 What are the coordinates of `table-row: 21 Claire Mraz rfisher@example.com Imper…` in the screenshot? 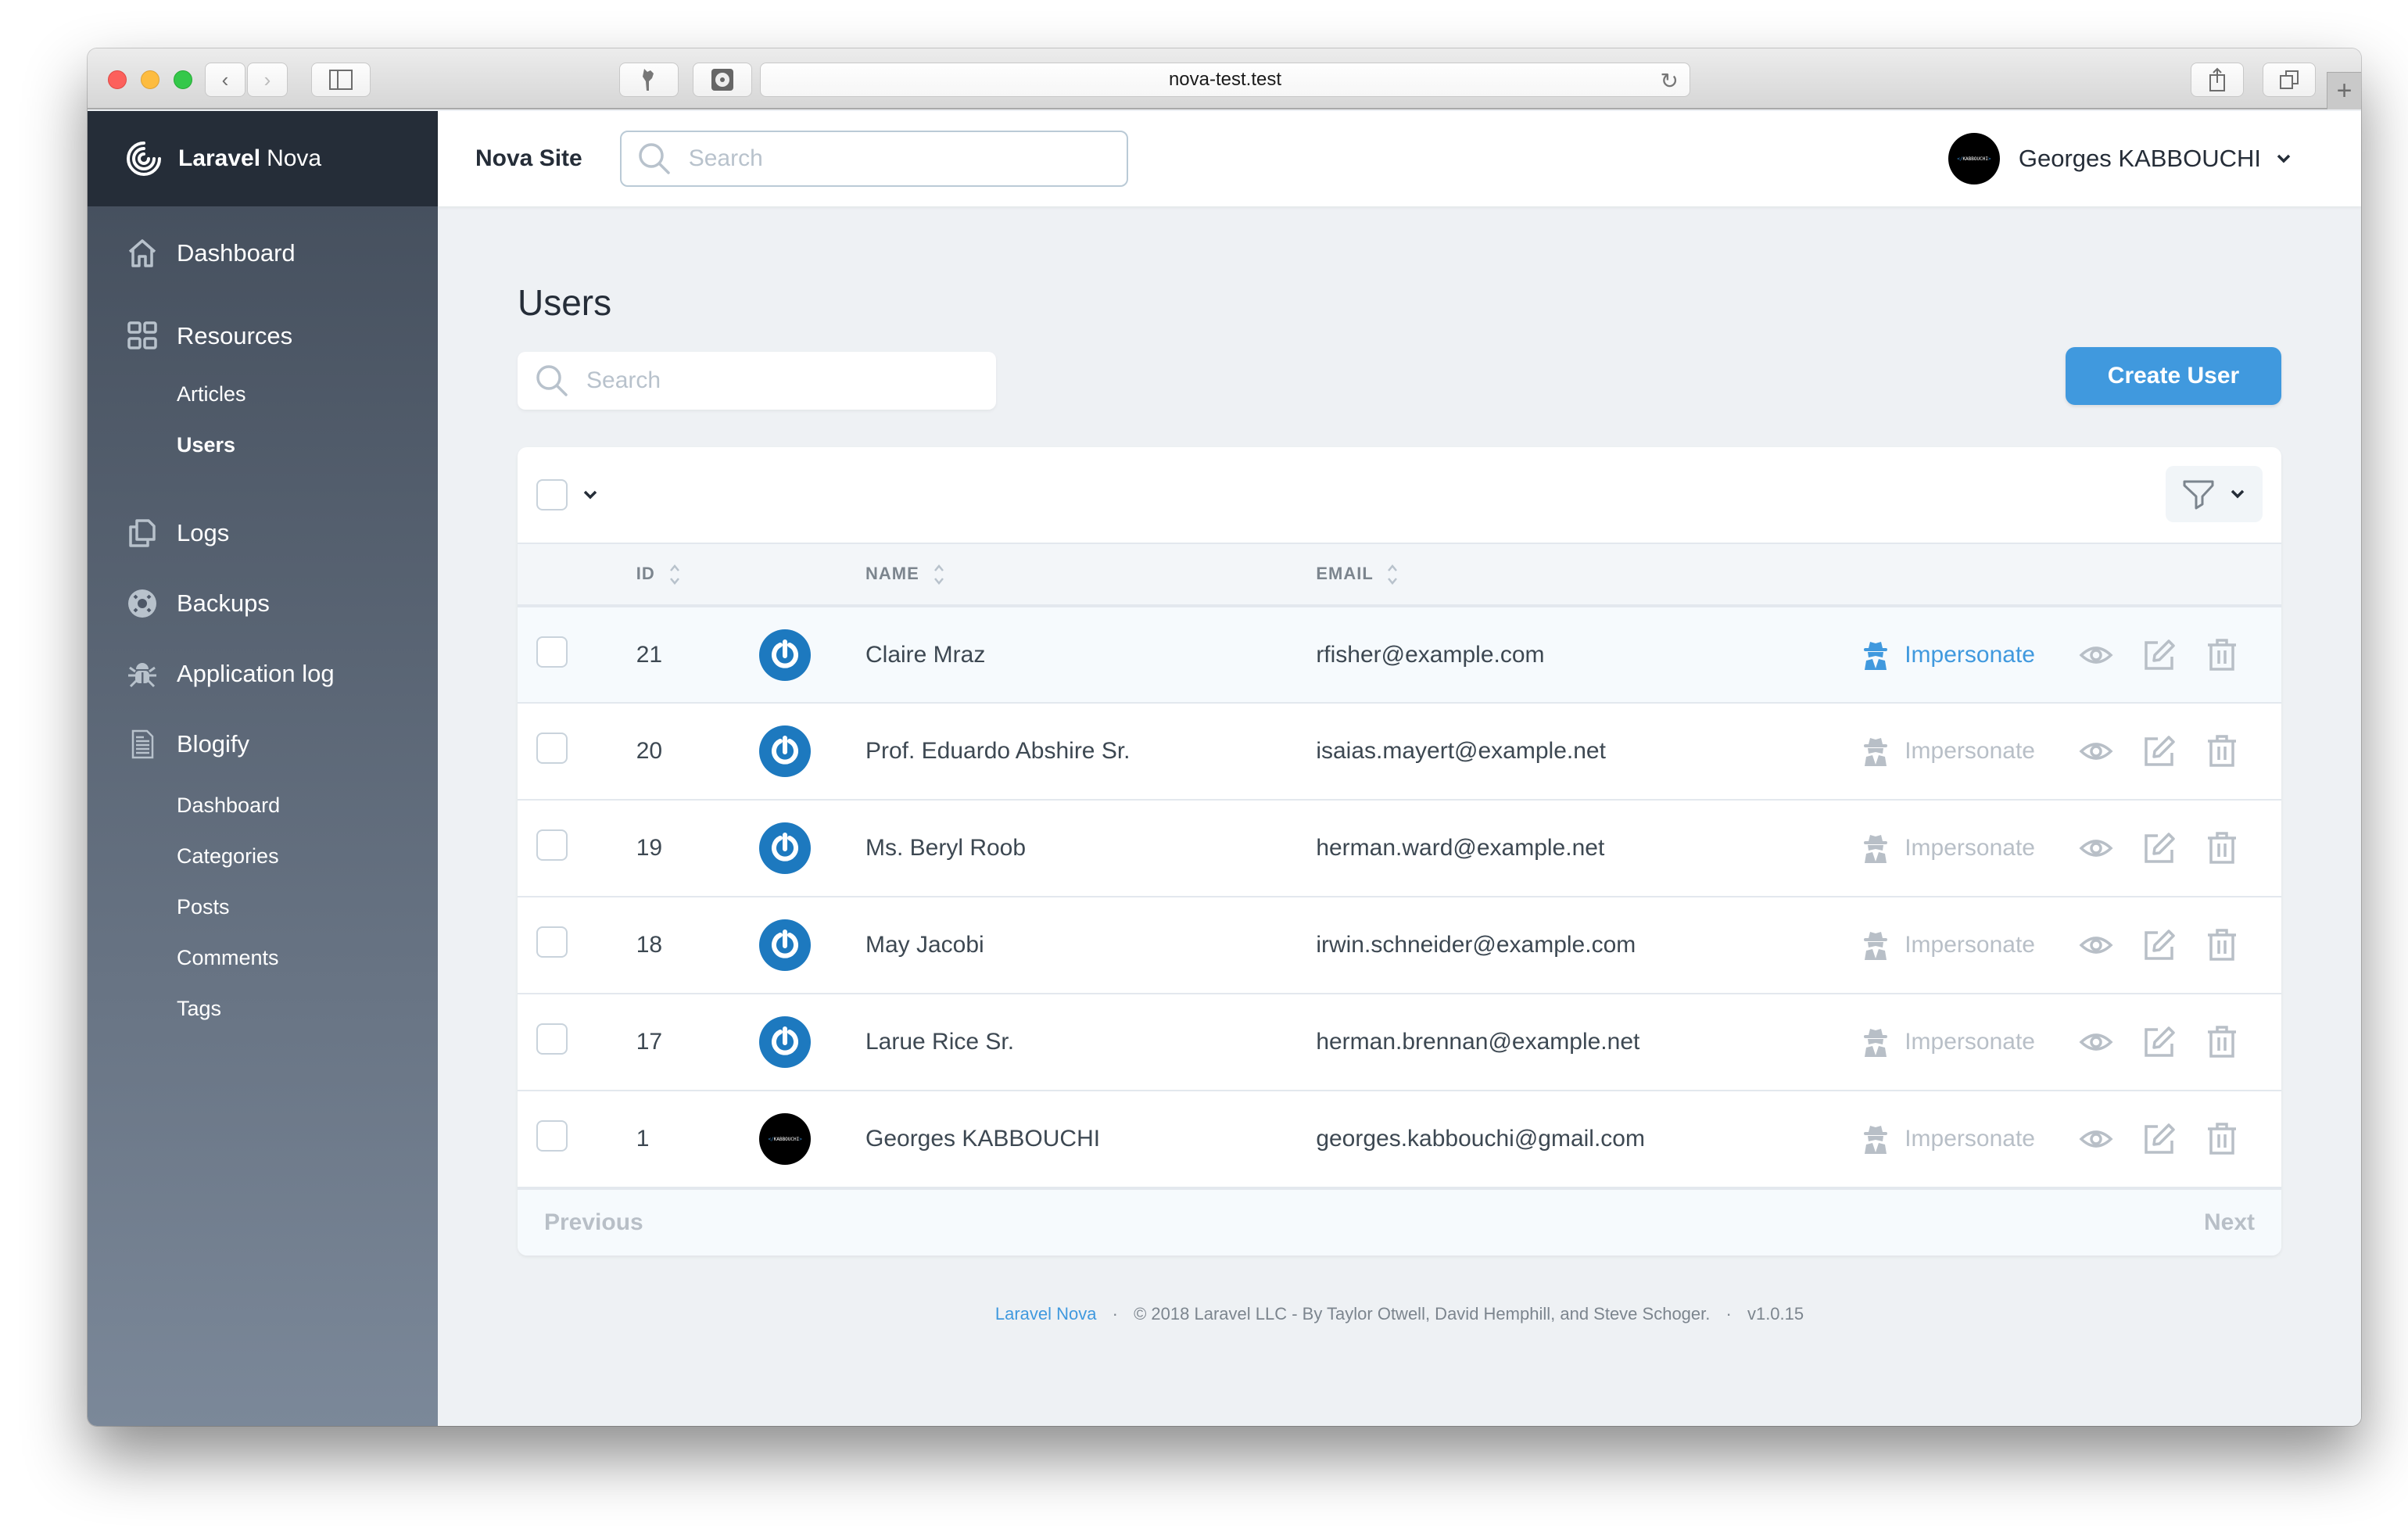 It's located at (1400, 654).